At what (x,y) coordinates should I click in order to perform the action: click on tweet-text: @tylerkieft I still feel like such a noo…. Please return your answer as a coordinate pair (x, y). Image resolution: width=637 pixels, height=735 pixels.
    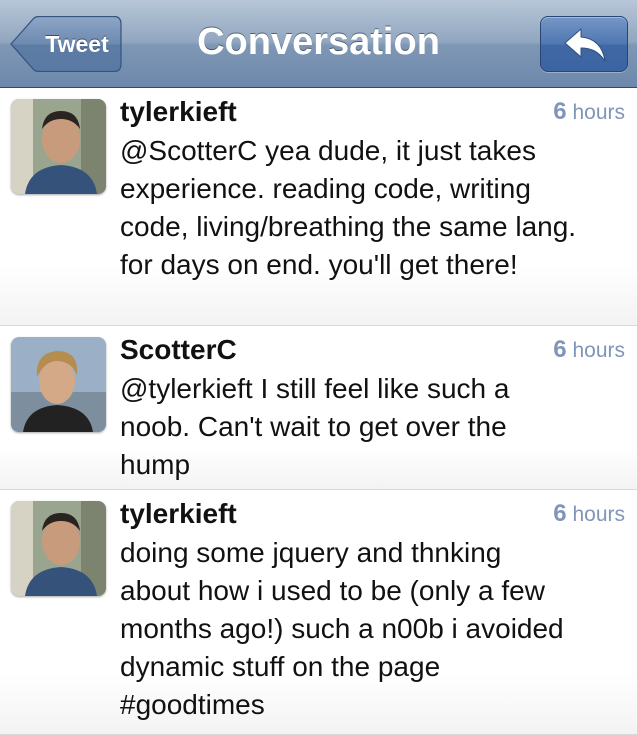
    Looking at the image, I should click on (315, 426).